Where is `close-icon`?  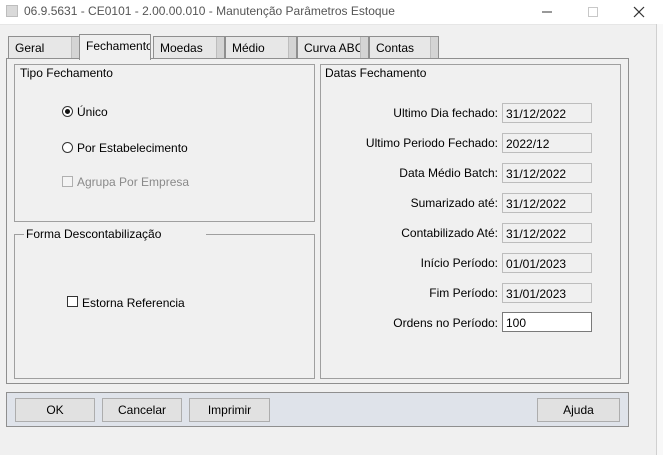
close-icon is located at coordinates (639, 12).